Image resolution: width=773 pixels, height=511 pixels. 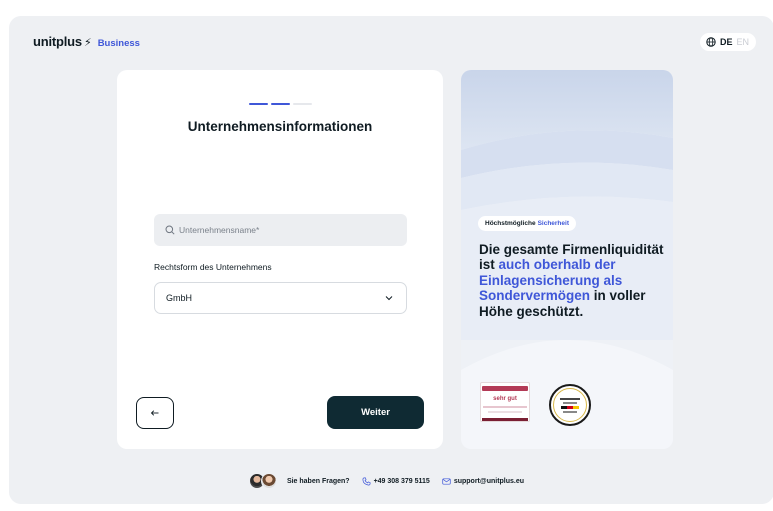 I want to click on footer-phone: +49 308 379 5115, so click(x=396, y=481).